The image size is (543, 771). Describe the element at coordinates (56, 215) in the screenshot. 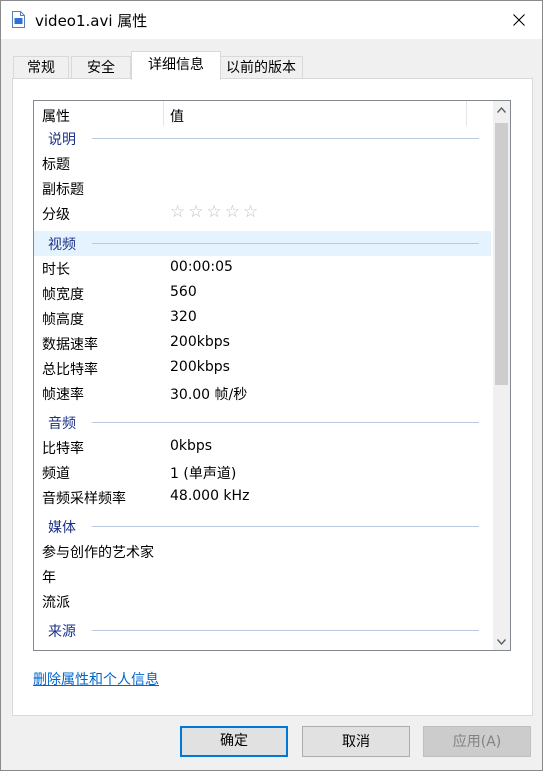

I see `property-key: 分级` at that location.